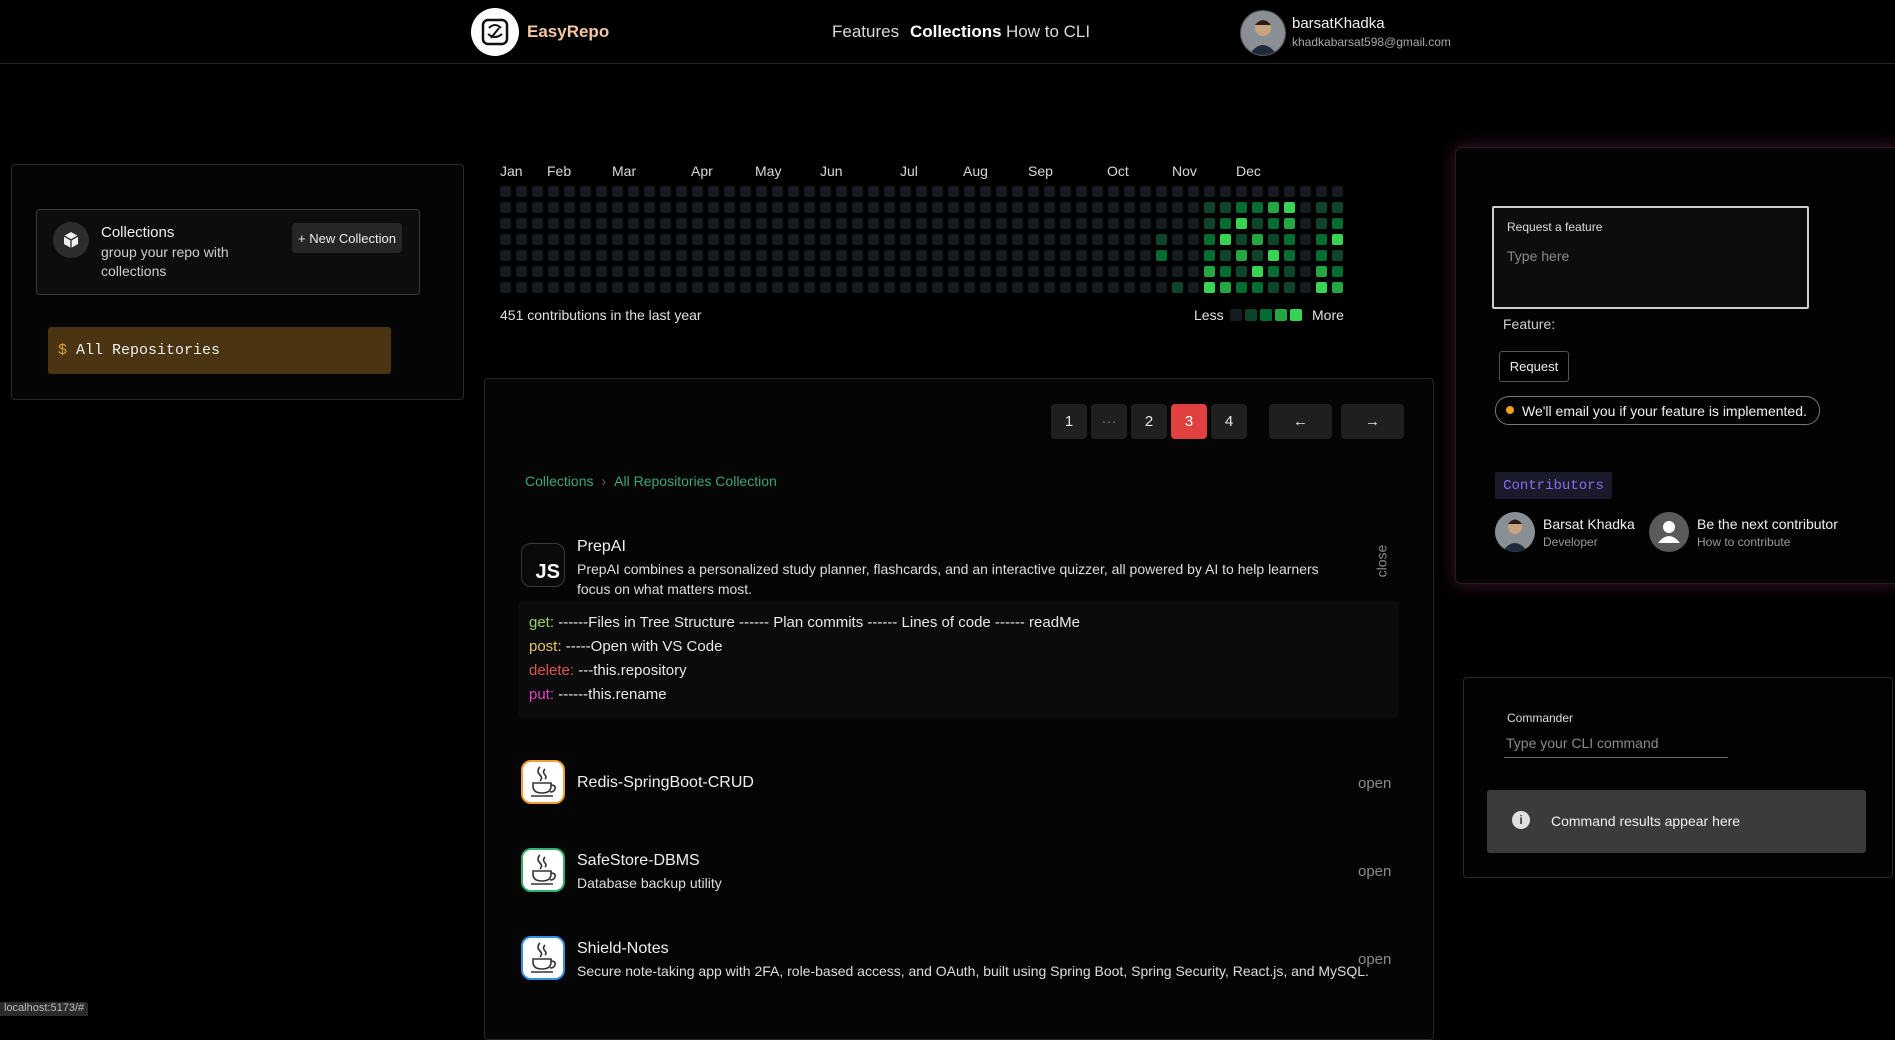 Image resolution: width=1895 pixels, height=1040 pixels. I want to click on how-to-contribute-link: How to contribute, so click(1743, 542).